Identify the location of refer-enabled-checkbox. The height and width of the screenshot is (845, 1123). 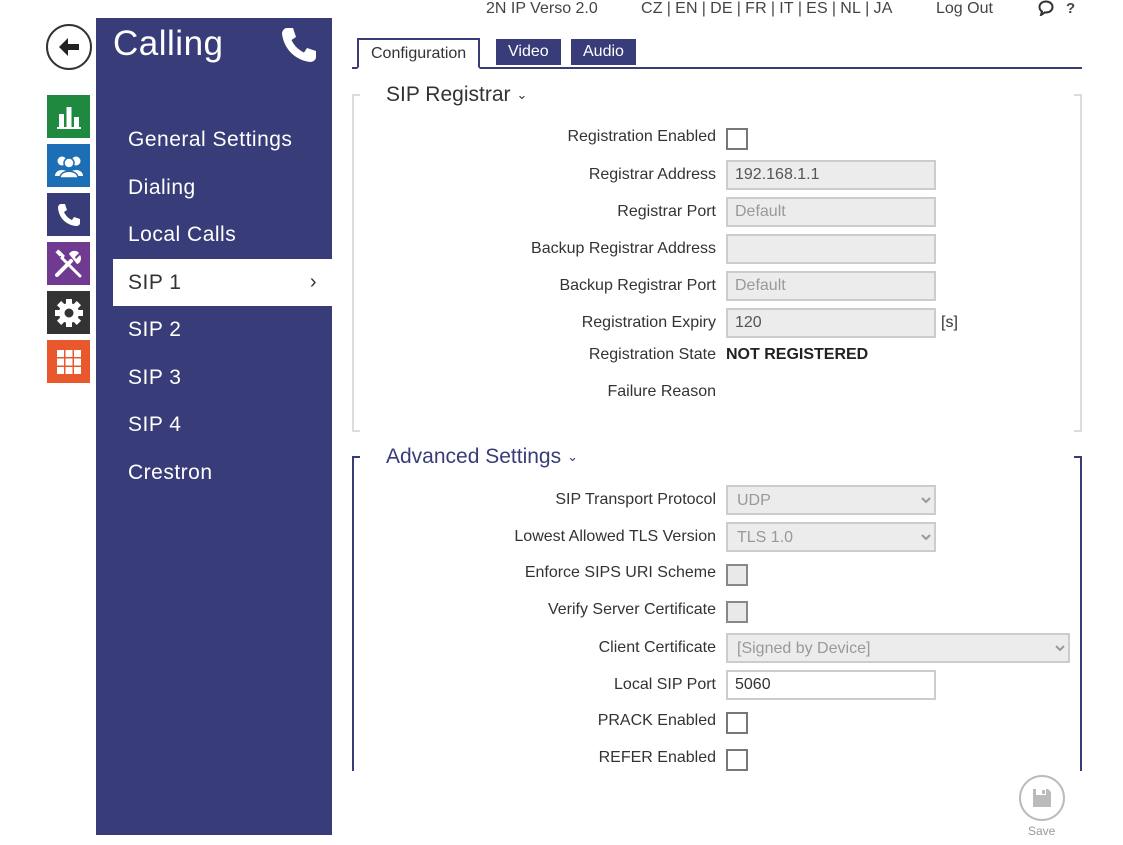
(737, 760).